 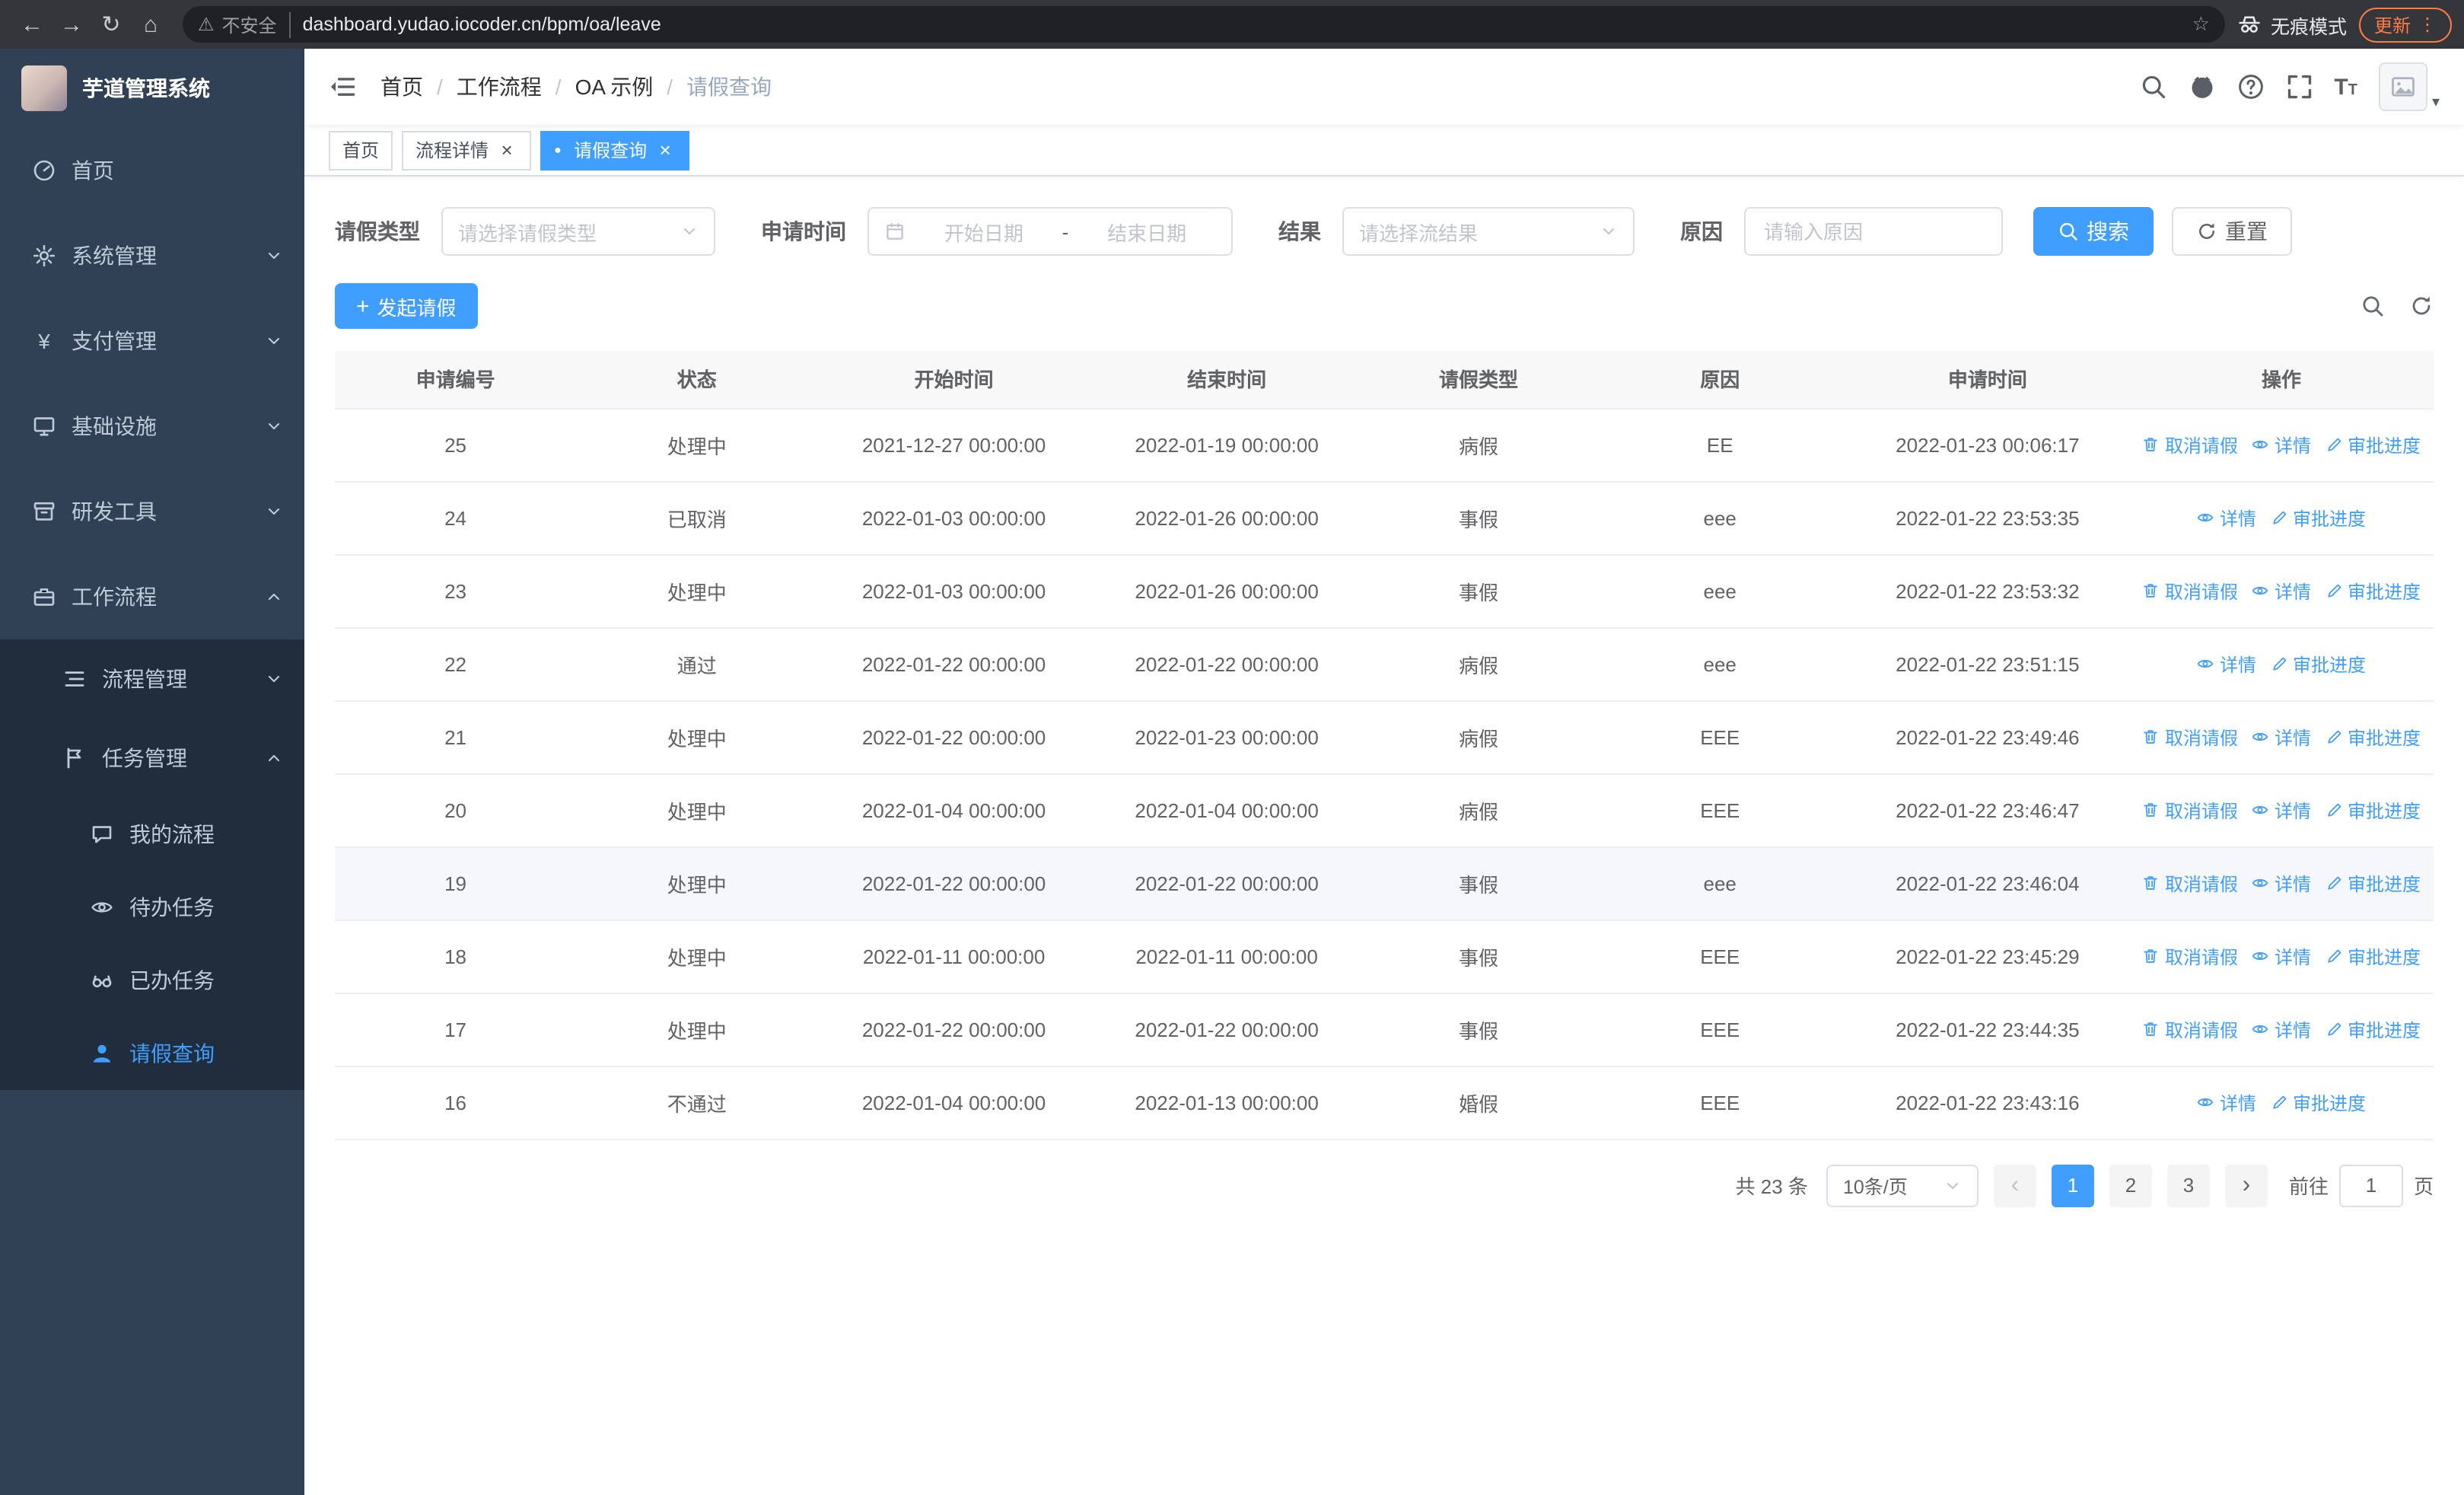 I want to click on sidebar-item-infra: 基础设施, so click(x=152, y=427).